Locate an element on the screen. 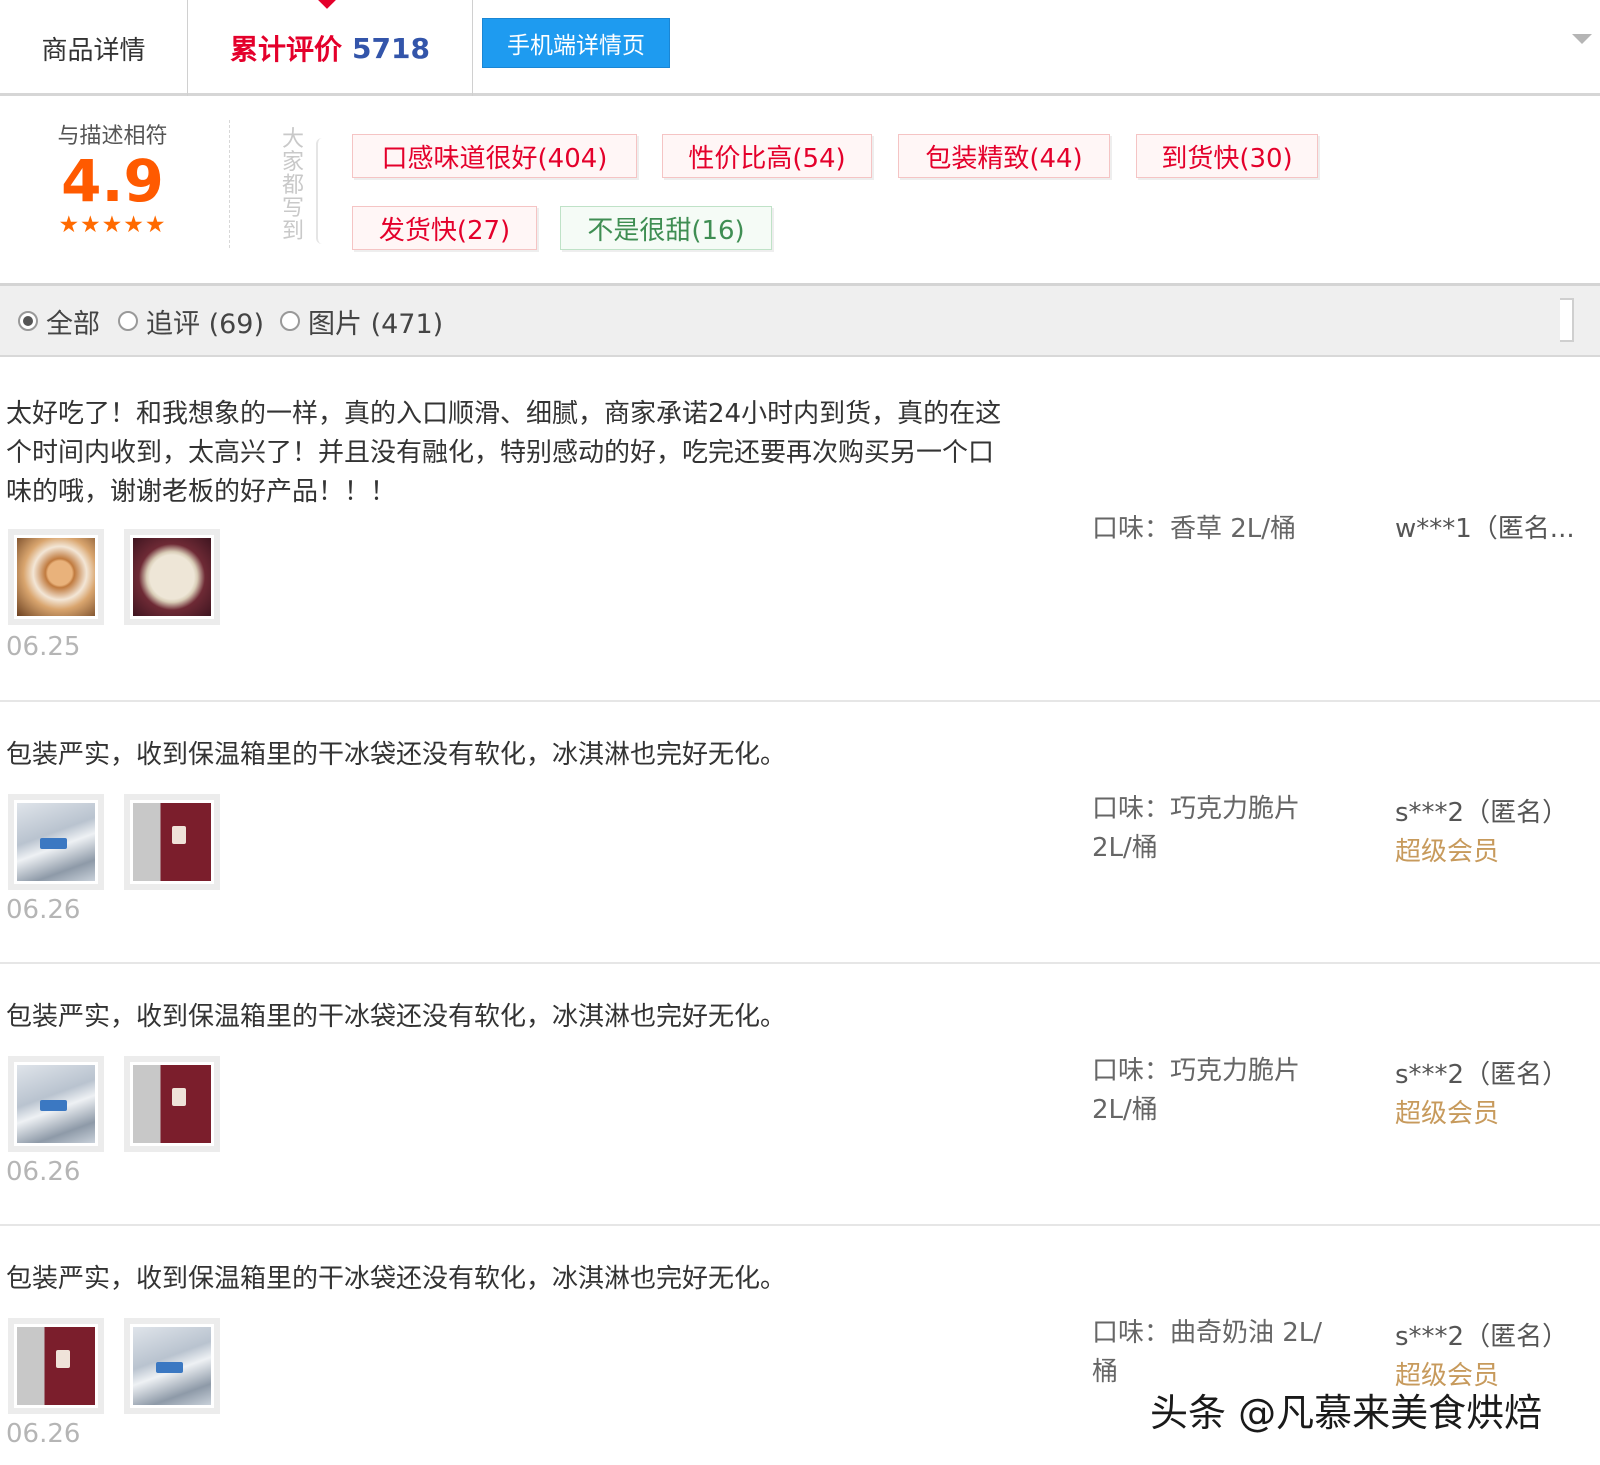 The width and height of the screenshot is (1600, 1465). mobile-detail-button: 手机端详情页 is located at coordinates (576, 43).